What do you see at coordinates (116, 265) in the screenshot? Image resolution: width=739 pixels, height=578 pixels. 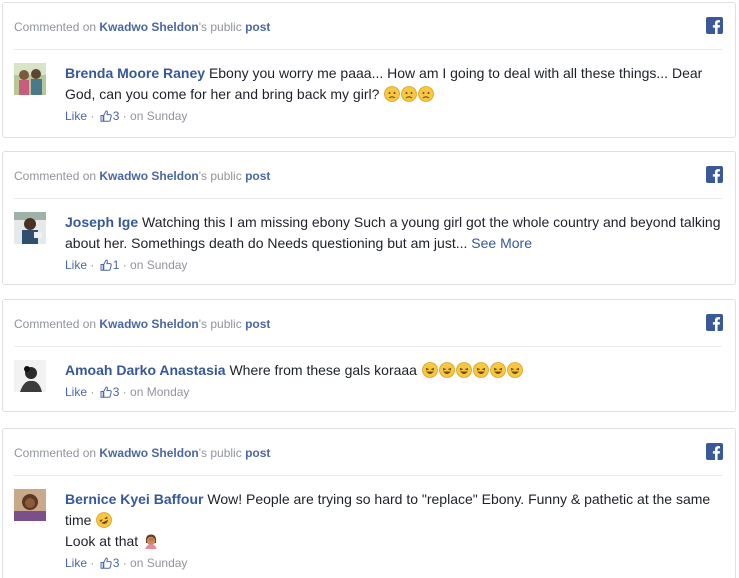 I see `like-count: 1` at bounding box center [116, 265].